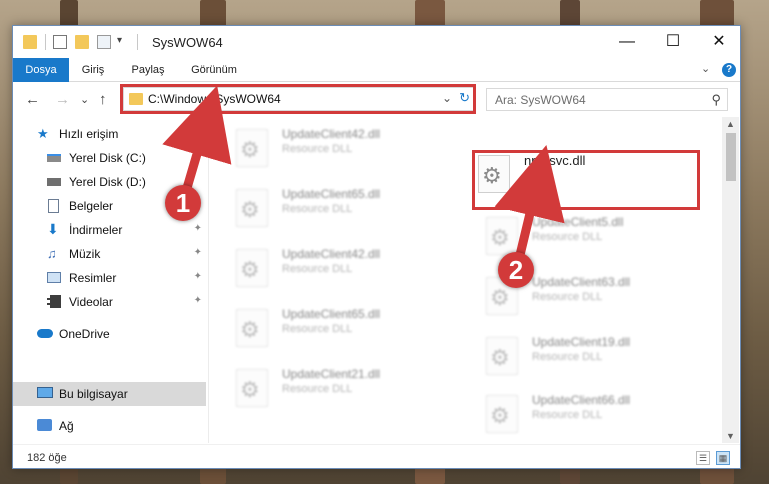 Image resolution: width=769 pixels, height=484 pixels. What do you see at coordinates (109, 426) in the screenshot?
I see `sidebar-item-network: Ağ` at bounding box center [109, 426].